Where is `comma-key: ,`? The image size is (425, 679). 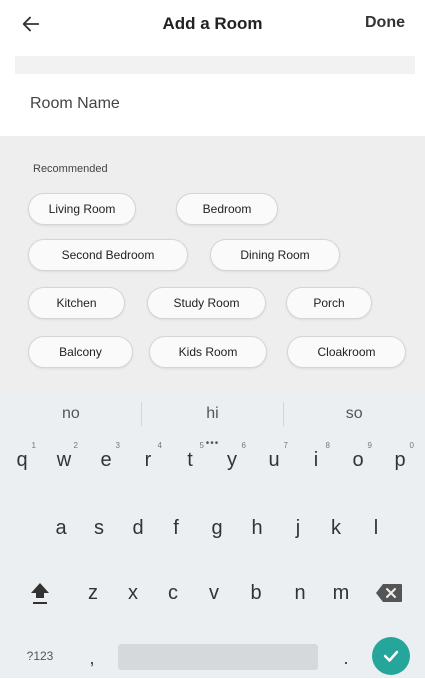
comma-key: , is located at coordinates (92, 658).